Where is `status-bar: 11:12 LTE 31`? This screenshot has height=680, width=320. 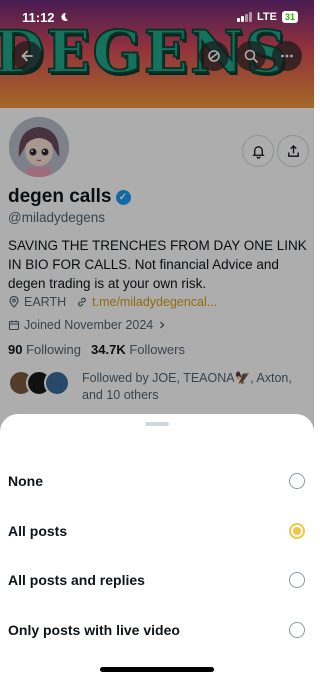
status-bar: 11:12 LTE 31 is located at coordinates (157, 17).